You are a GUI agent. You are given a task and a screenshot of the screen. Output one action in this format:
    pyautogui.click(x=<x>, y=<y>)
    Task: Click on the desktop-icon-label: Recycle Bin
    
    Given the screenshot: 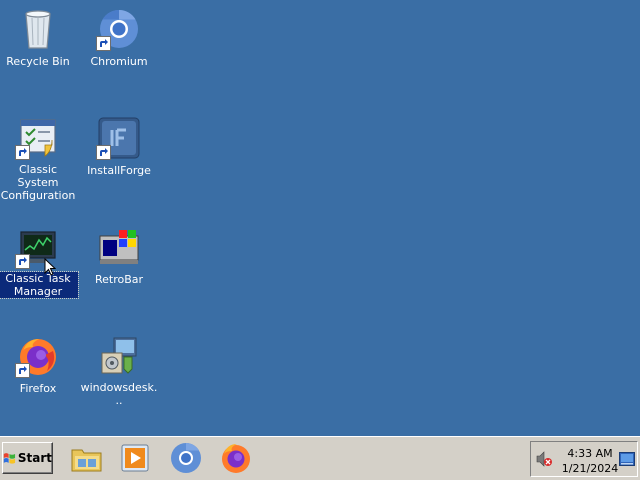 What is the action you would take?
    pyautogui.click(x=38, y=61)
    